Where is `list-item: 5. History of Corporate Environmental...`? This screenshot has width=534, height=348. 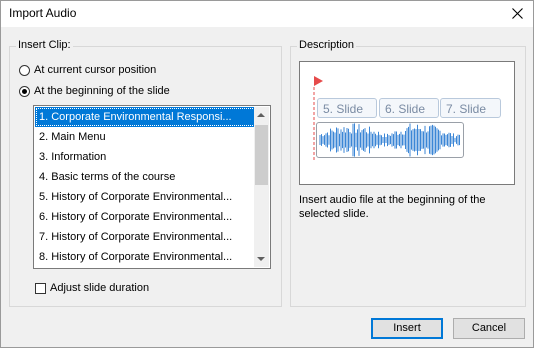 list-item: 5. History of Corporate Environmental... is located at coordinates (145, 197).